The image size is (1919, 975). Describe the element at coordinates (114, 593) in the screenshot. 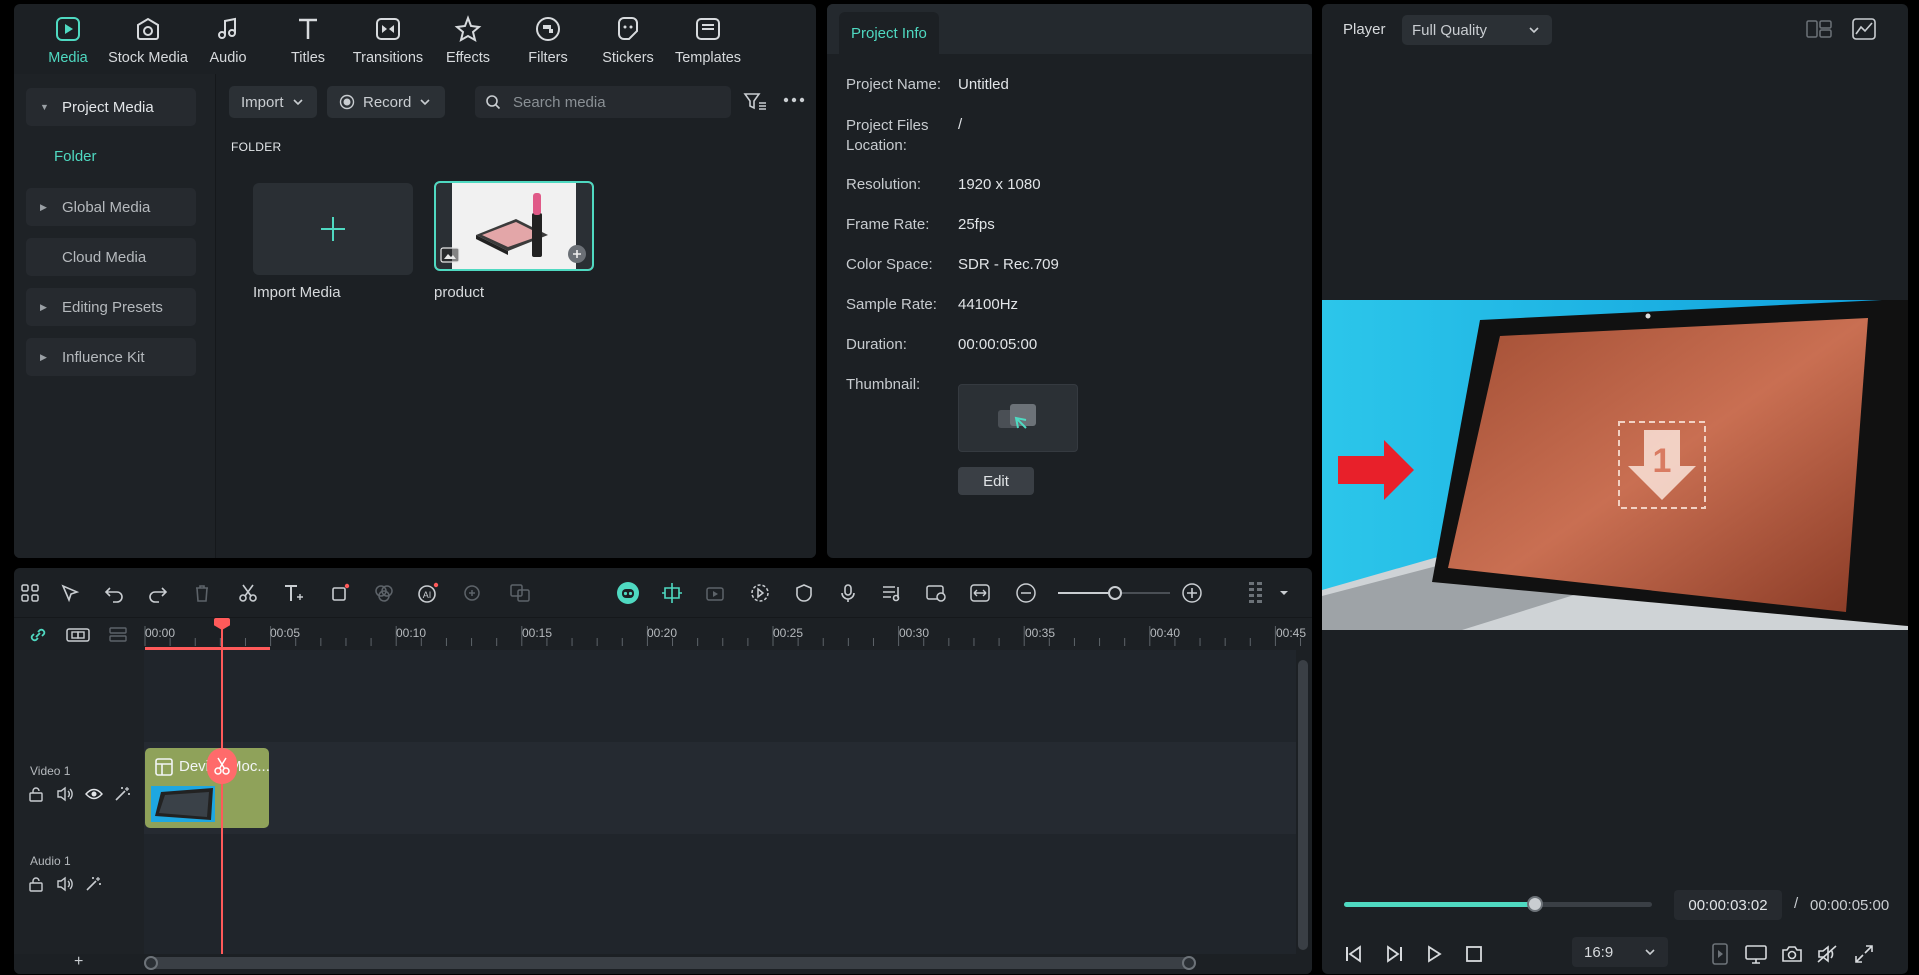

I see `undo-icon` at that location.